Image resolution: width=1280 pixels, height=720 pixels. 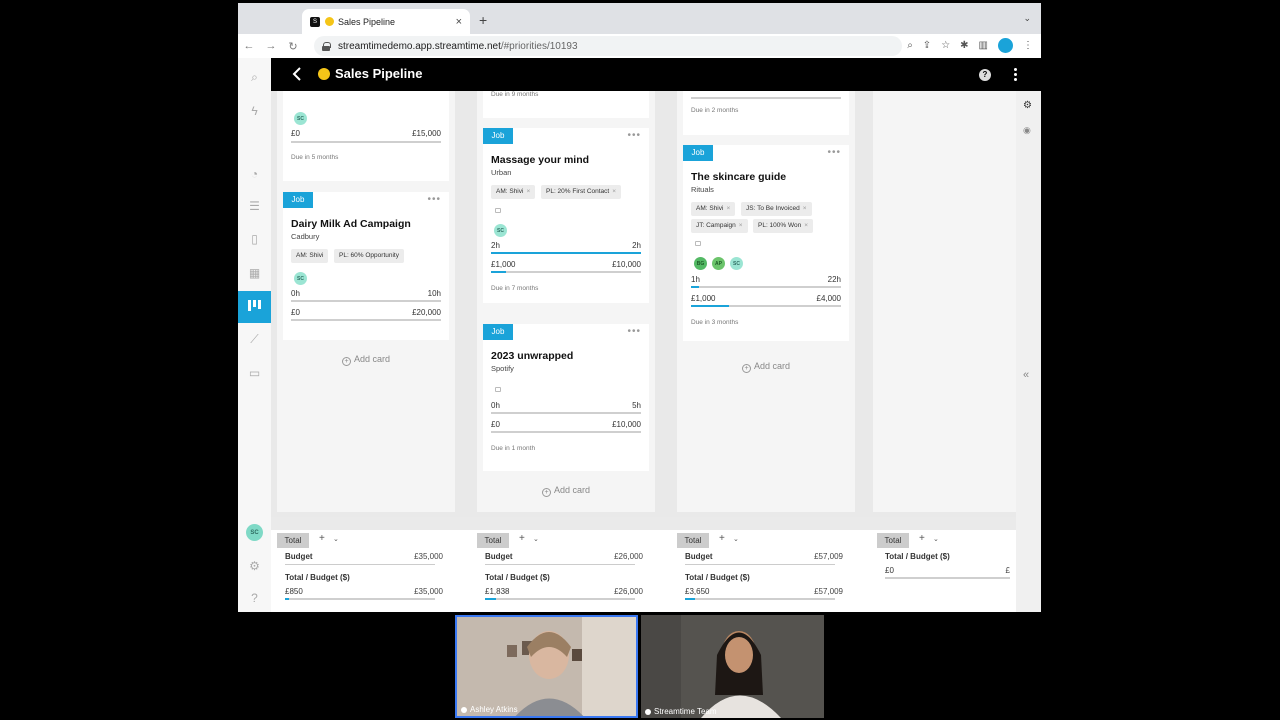 I want to click on hours-progress-bar, so click(x=566, y=413).